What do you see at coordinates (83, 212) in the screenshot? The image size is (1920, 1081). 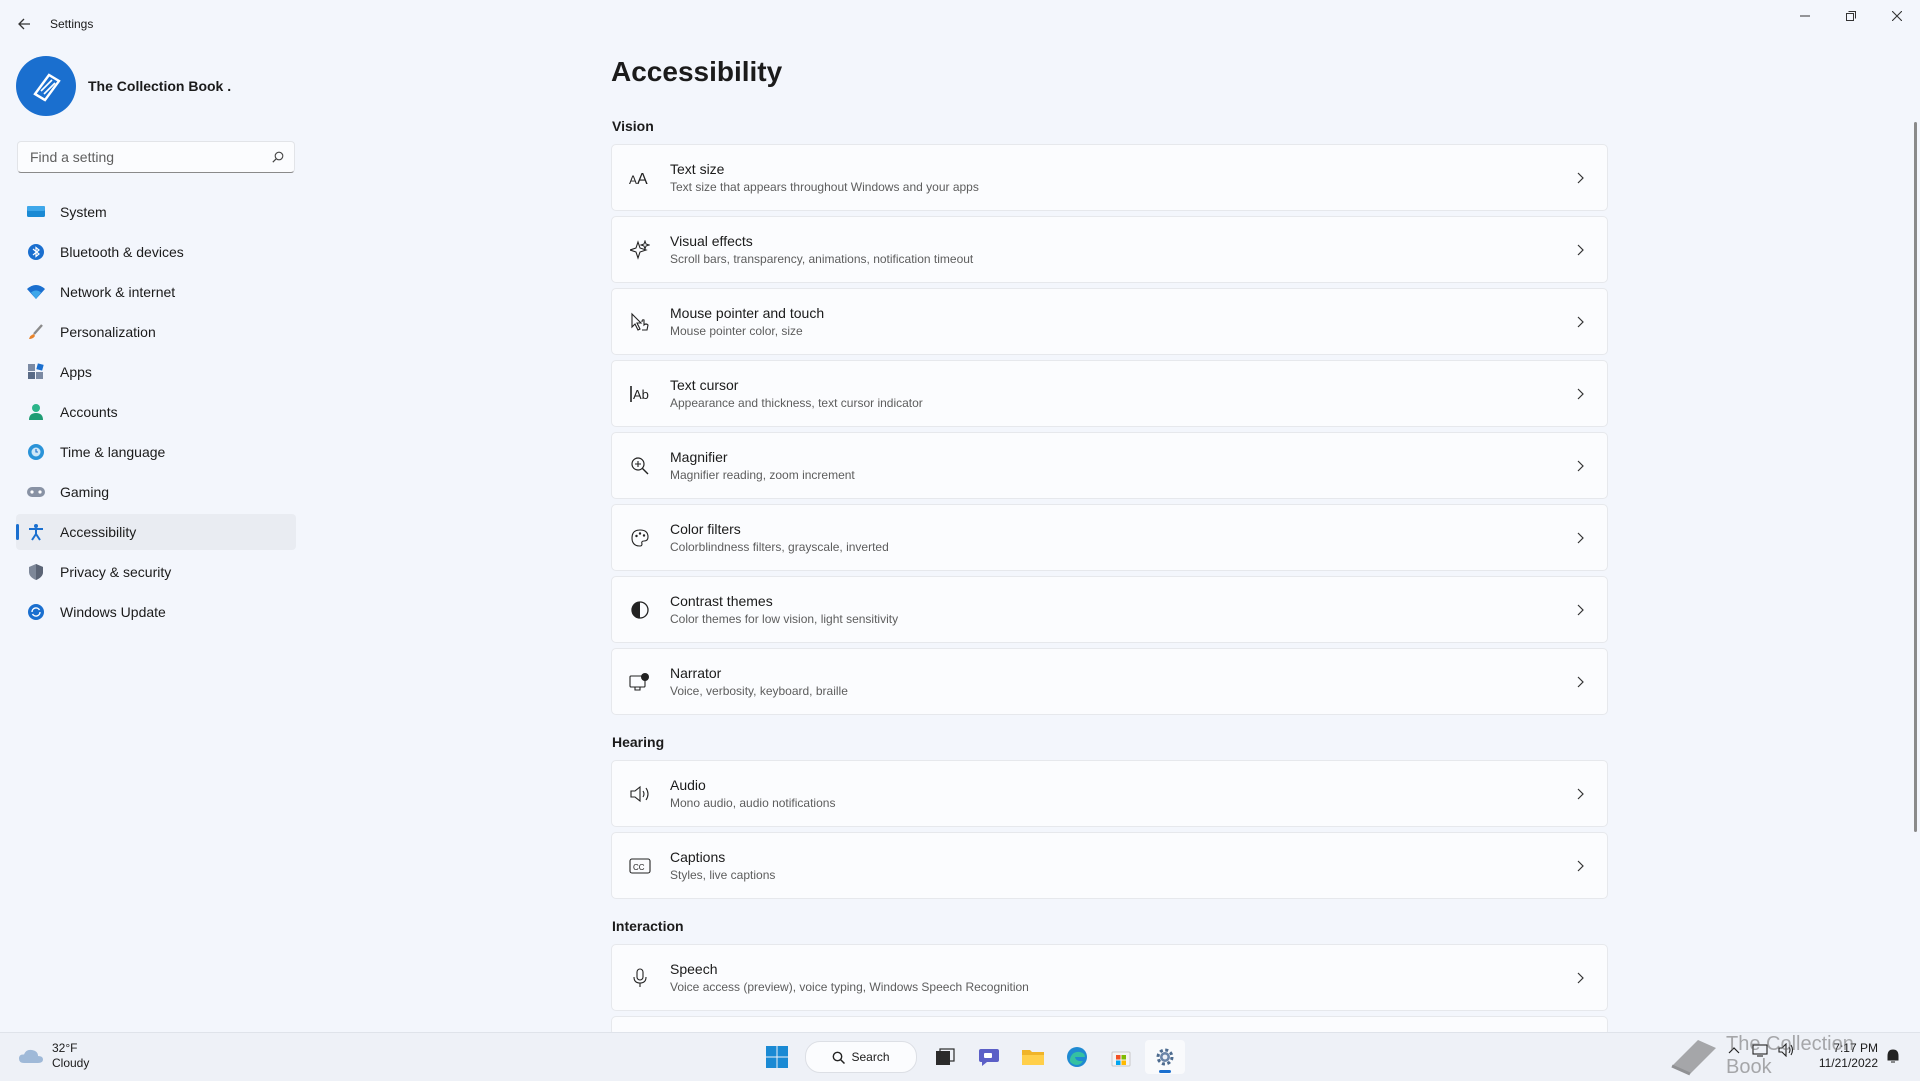 I see `sidebar-item-label: System` at bounding box center [83, 212].